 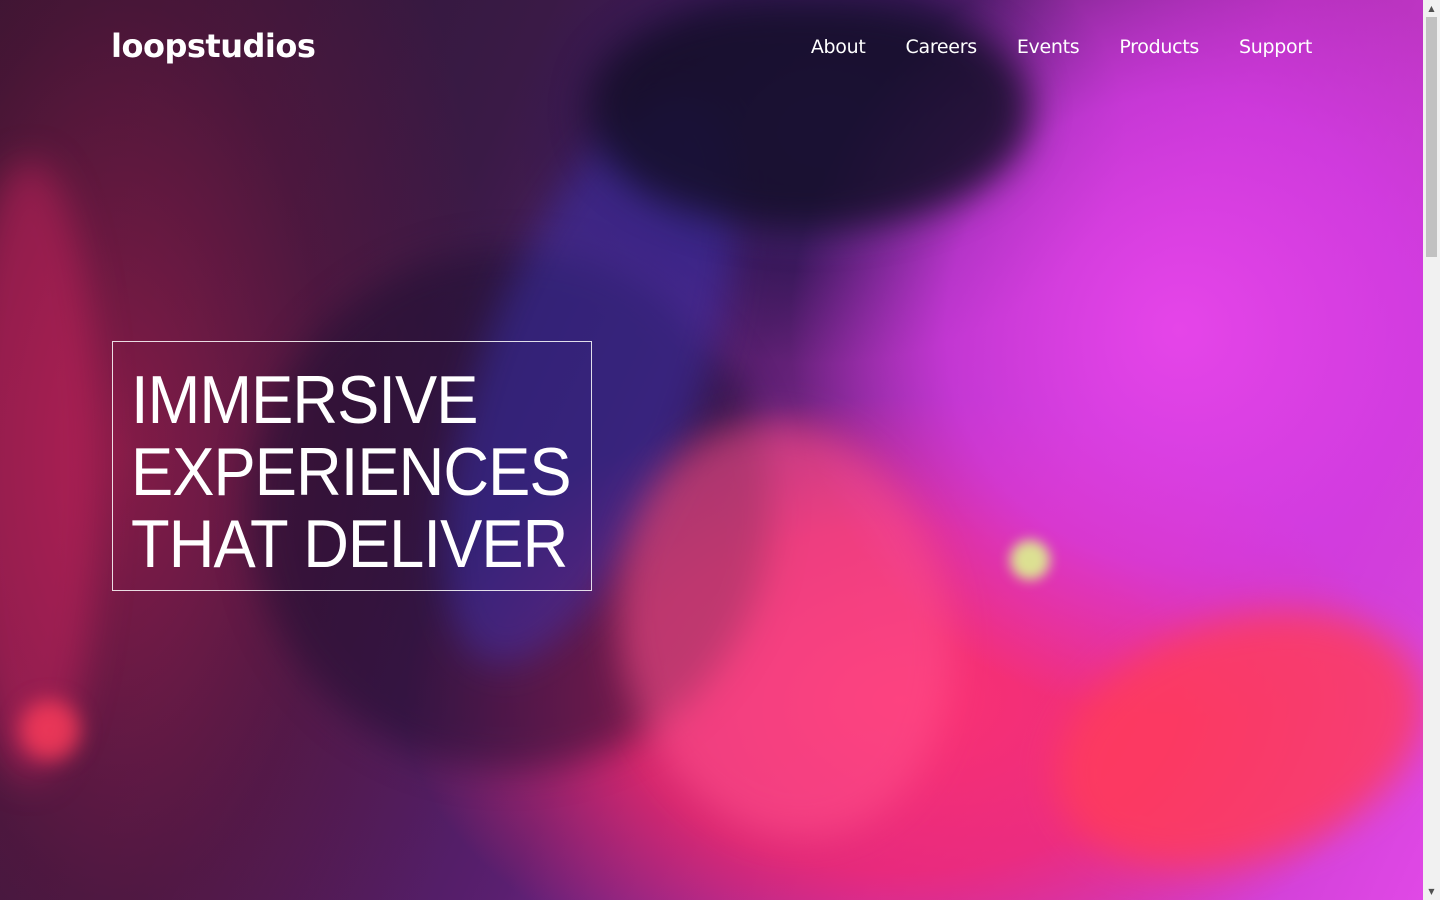 I want to click on scroll-down-arrow-icon: ▼, so click(x=1431, y=891).